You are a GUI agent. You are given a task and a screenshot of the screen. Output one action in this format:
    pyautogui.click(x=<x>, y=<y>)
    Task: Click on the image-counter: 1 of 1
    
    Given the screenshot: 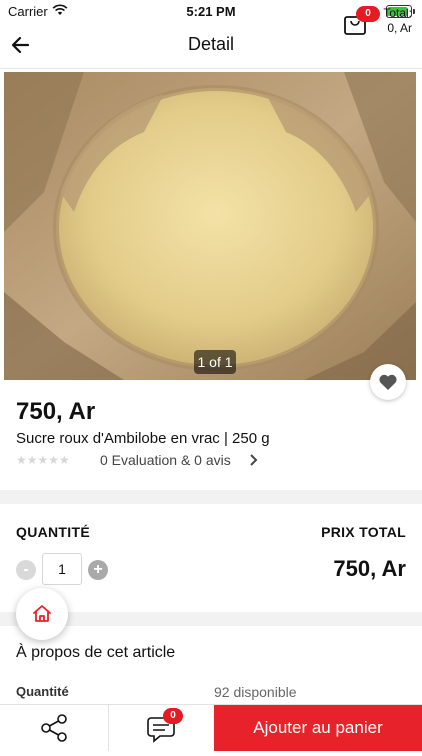 What is the action you would take?
    pyautogui.click(x=215, y=362)
    